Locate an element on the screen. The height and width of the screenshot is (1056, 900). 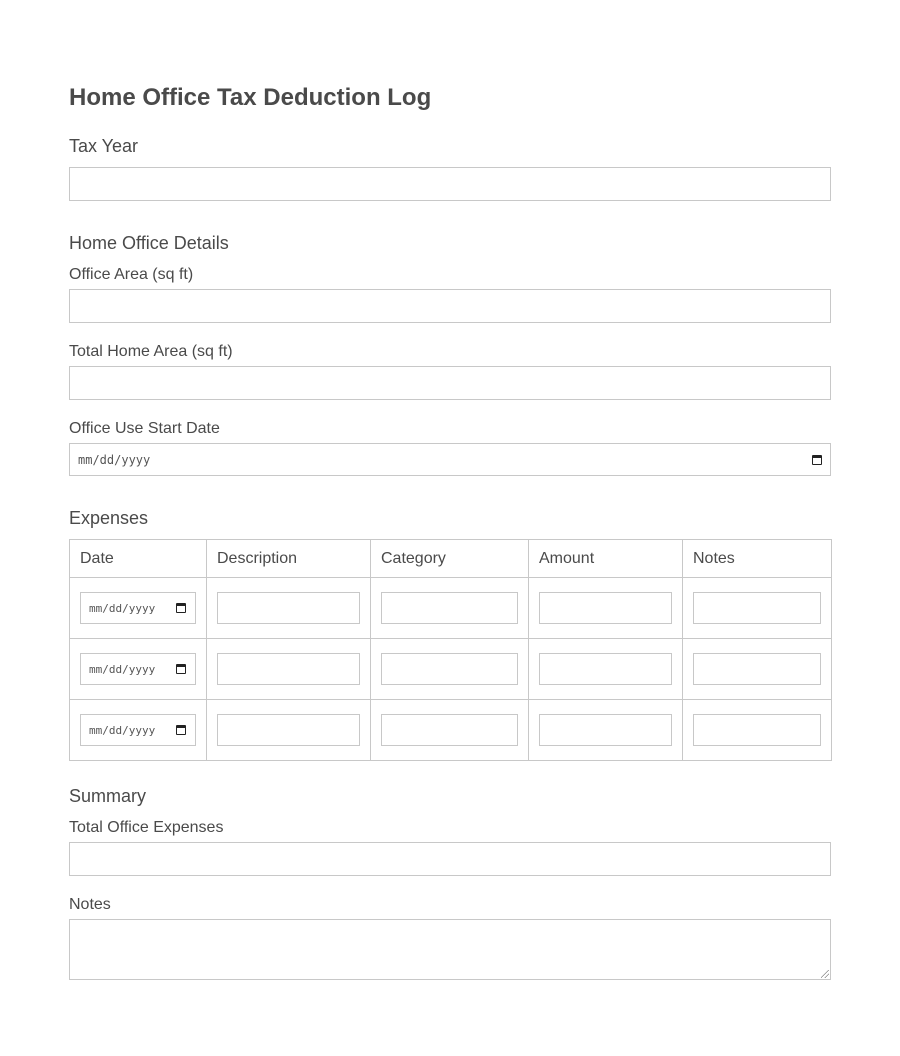
column-header-notes: Notes is located at coordinates (757, 558).